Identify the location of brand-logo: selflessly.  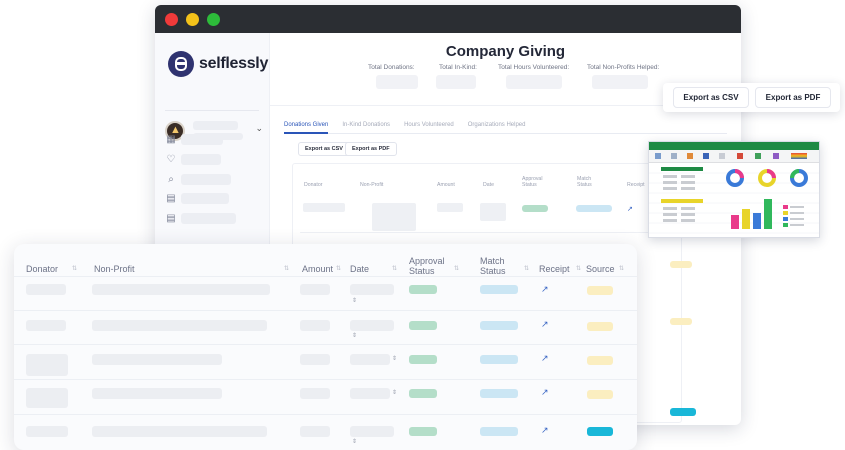
(218, 64).